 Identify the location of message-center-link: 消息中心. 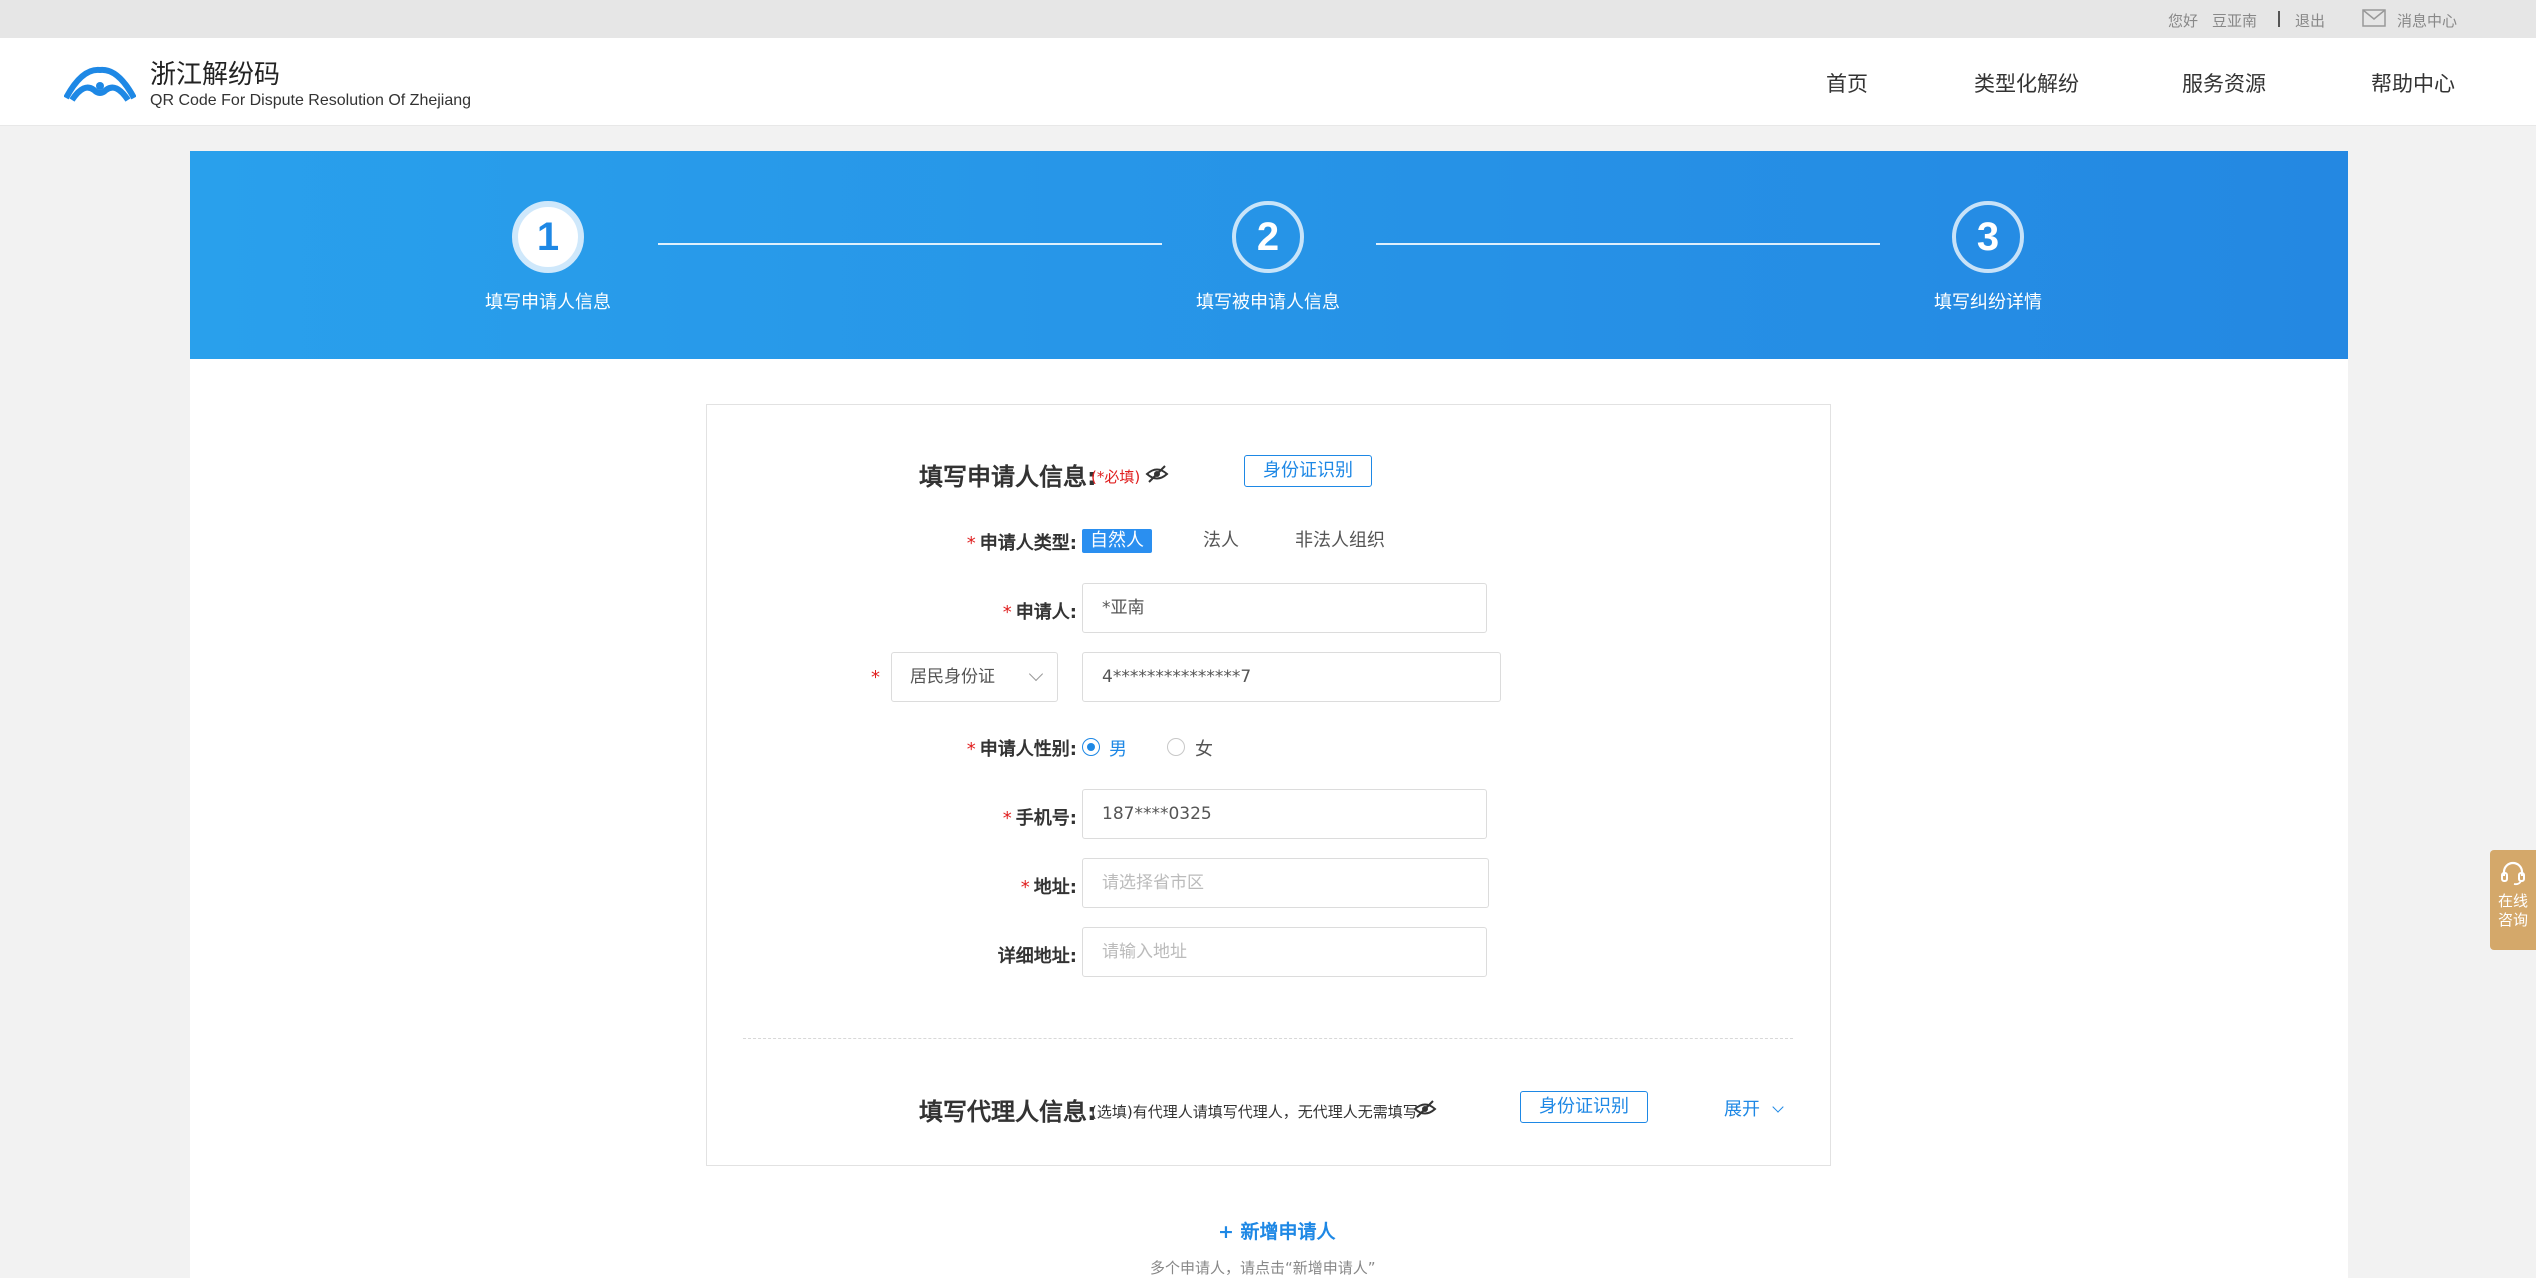
(2427, 20).